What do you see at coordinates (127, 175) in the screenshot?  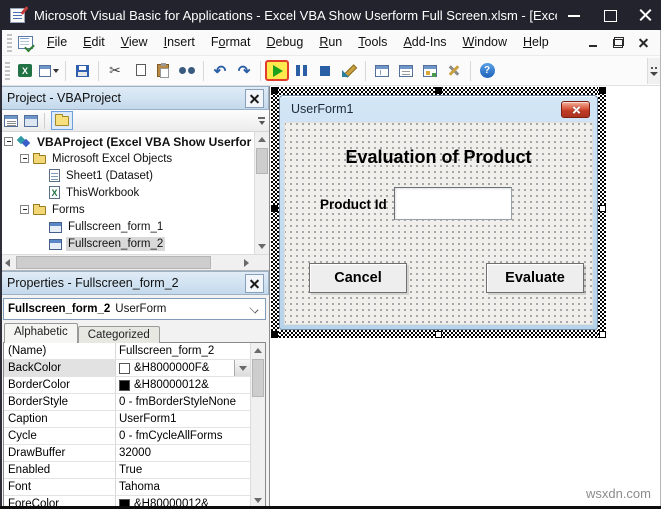 I see `tree-item-sheet1-dataset: Sheet1 (Dataset)` at bounding box center [127, 175].